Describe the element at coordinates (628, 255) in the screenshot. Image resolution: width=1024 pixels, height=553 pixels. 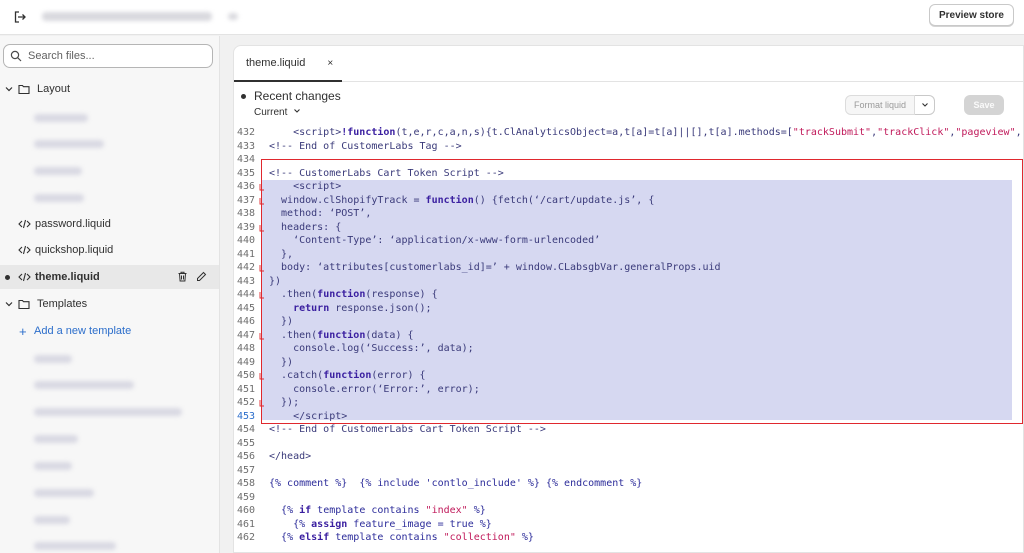
I see `code-line: 441 },` at that location.